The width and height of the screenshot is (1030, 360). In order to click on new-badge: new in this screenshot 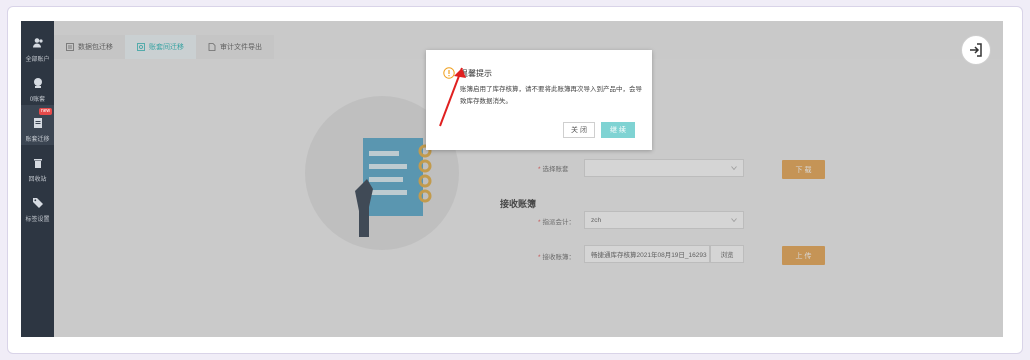, I will do `click(46, 111)`.